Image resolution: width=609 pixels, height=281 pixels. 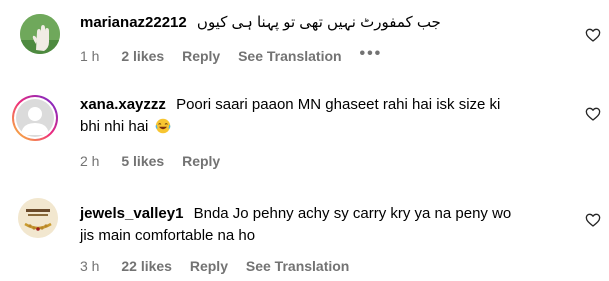 What do you see at coordinates (370, 54) in the screenshot?
I see `more-options-icon: •••` at bounding box center [370, 54].